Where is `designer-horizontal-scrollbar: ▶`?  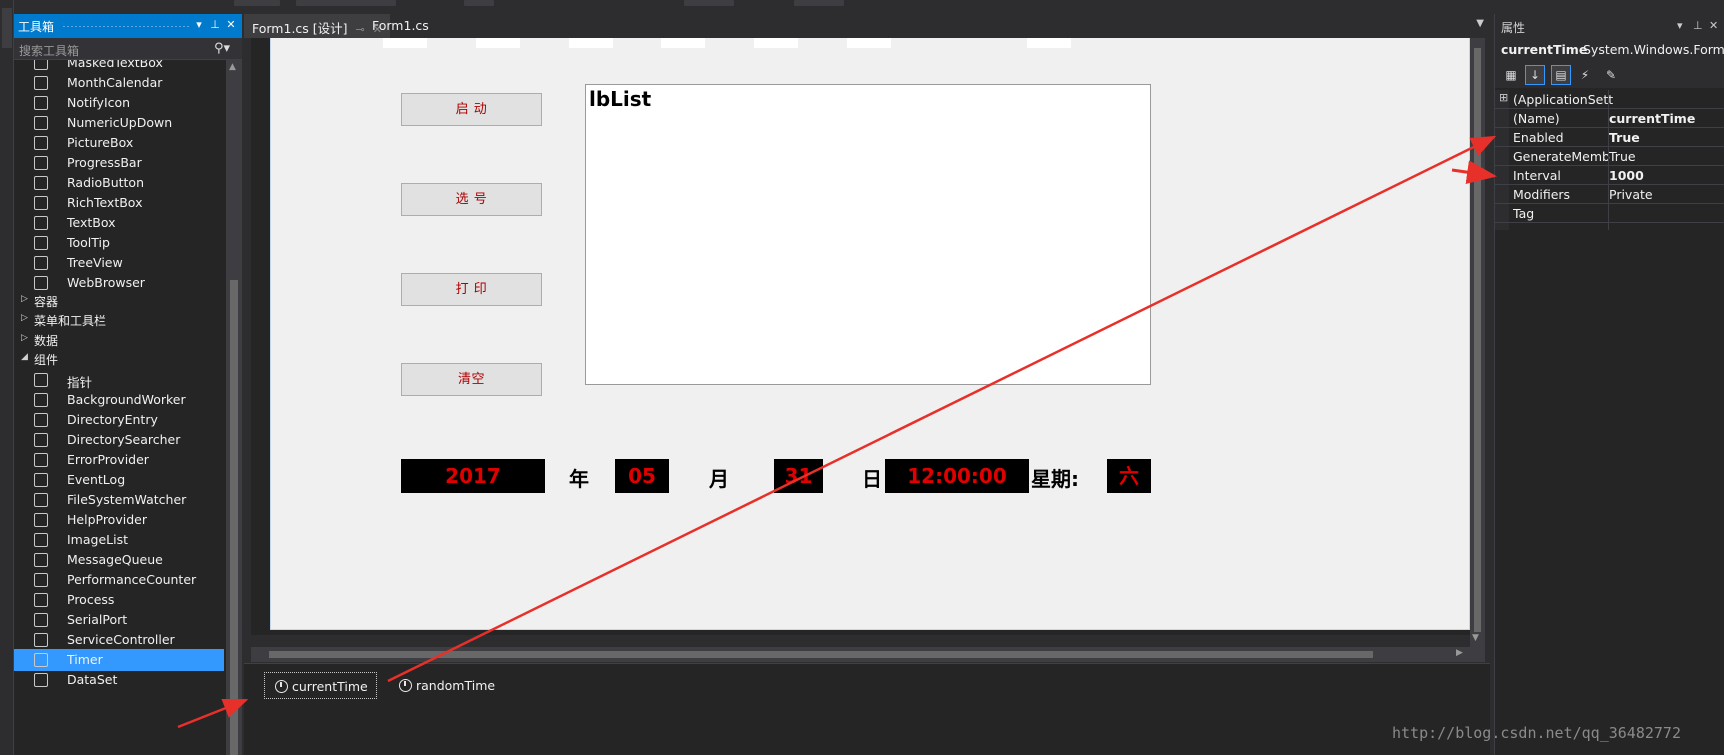
designer-horizontal-scrollbar: ▶ is located at coordinates (868, 654).